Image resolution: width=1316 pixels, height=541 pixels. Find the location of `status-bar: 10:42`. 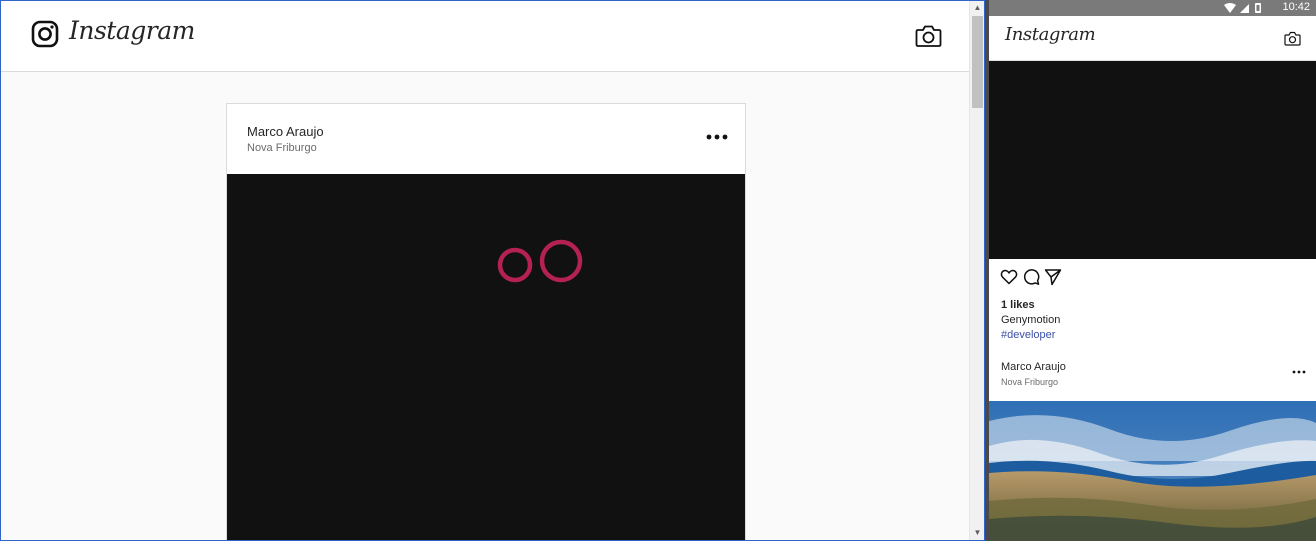

status-bar: 10:42 is located at coordinates (1152, 8).